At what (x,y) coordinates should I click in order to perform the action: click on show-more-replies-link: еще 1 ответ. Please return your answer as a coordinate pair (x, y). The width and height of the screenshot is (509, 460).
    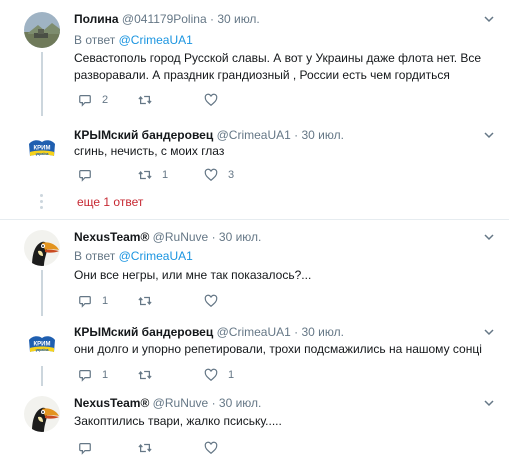
    Looking at the image, I should click on (110, 202).